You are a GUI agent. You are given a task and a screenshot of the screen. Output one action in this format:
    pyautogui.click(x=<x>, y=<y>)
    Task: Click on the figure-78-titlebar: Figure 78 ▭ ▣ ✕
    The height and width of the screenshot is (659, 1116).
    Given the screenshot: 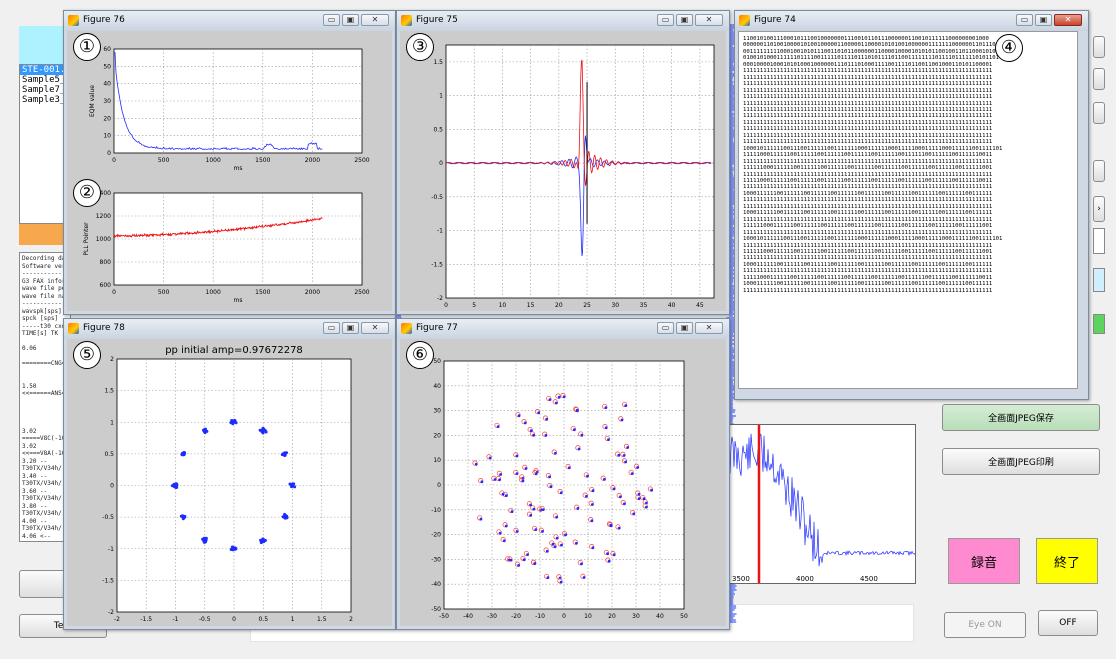 What is the action you would take?
    pyautogui.click(x=229, y=329)
    